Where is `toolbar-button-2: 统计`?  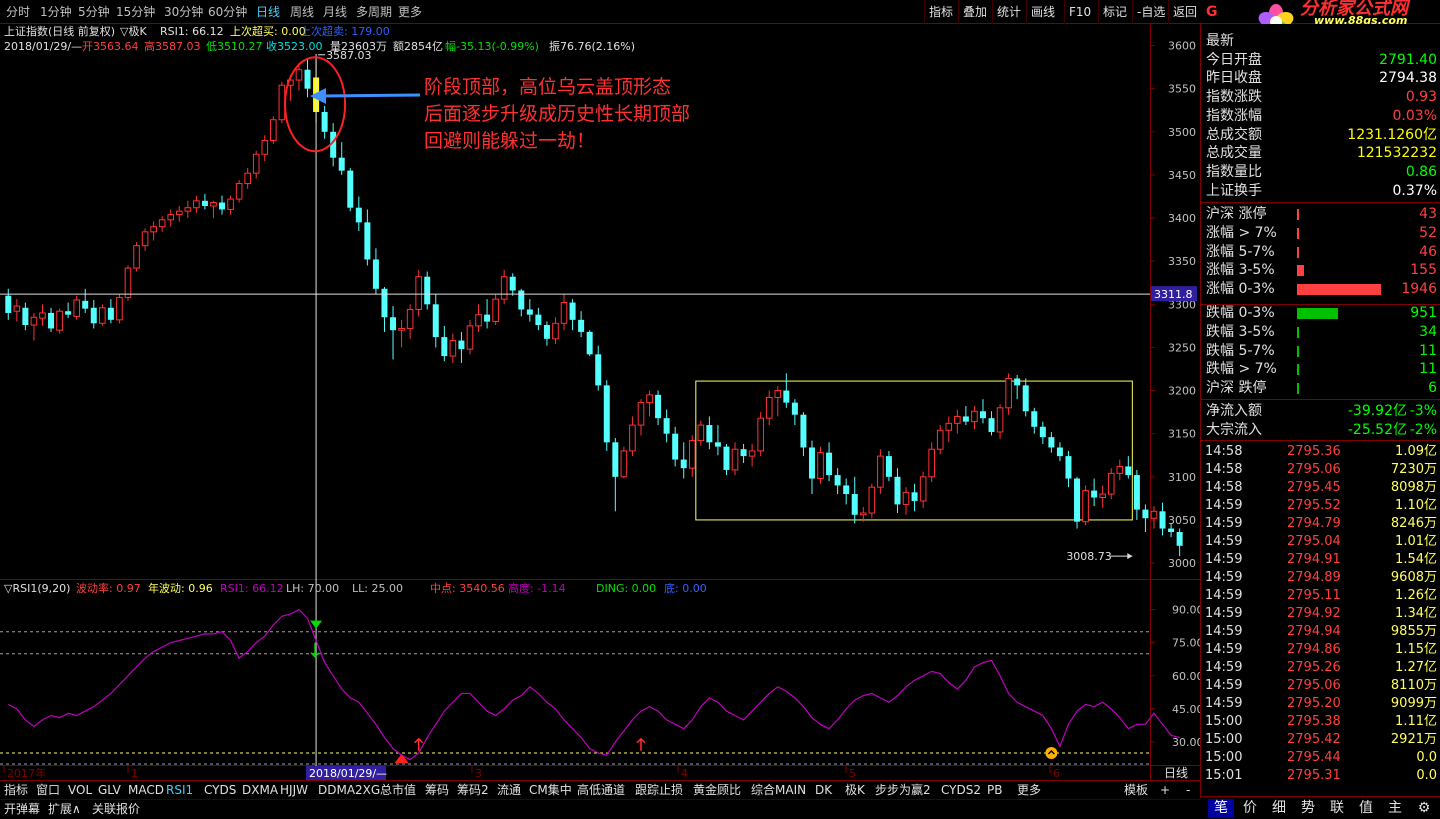 toolbar-button-2: 统计 is located at coordinates (1008, 12).